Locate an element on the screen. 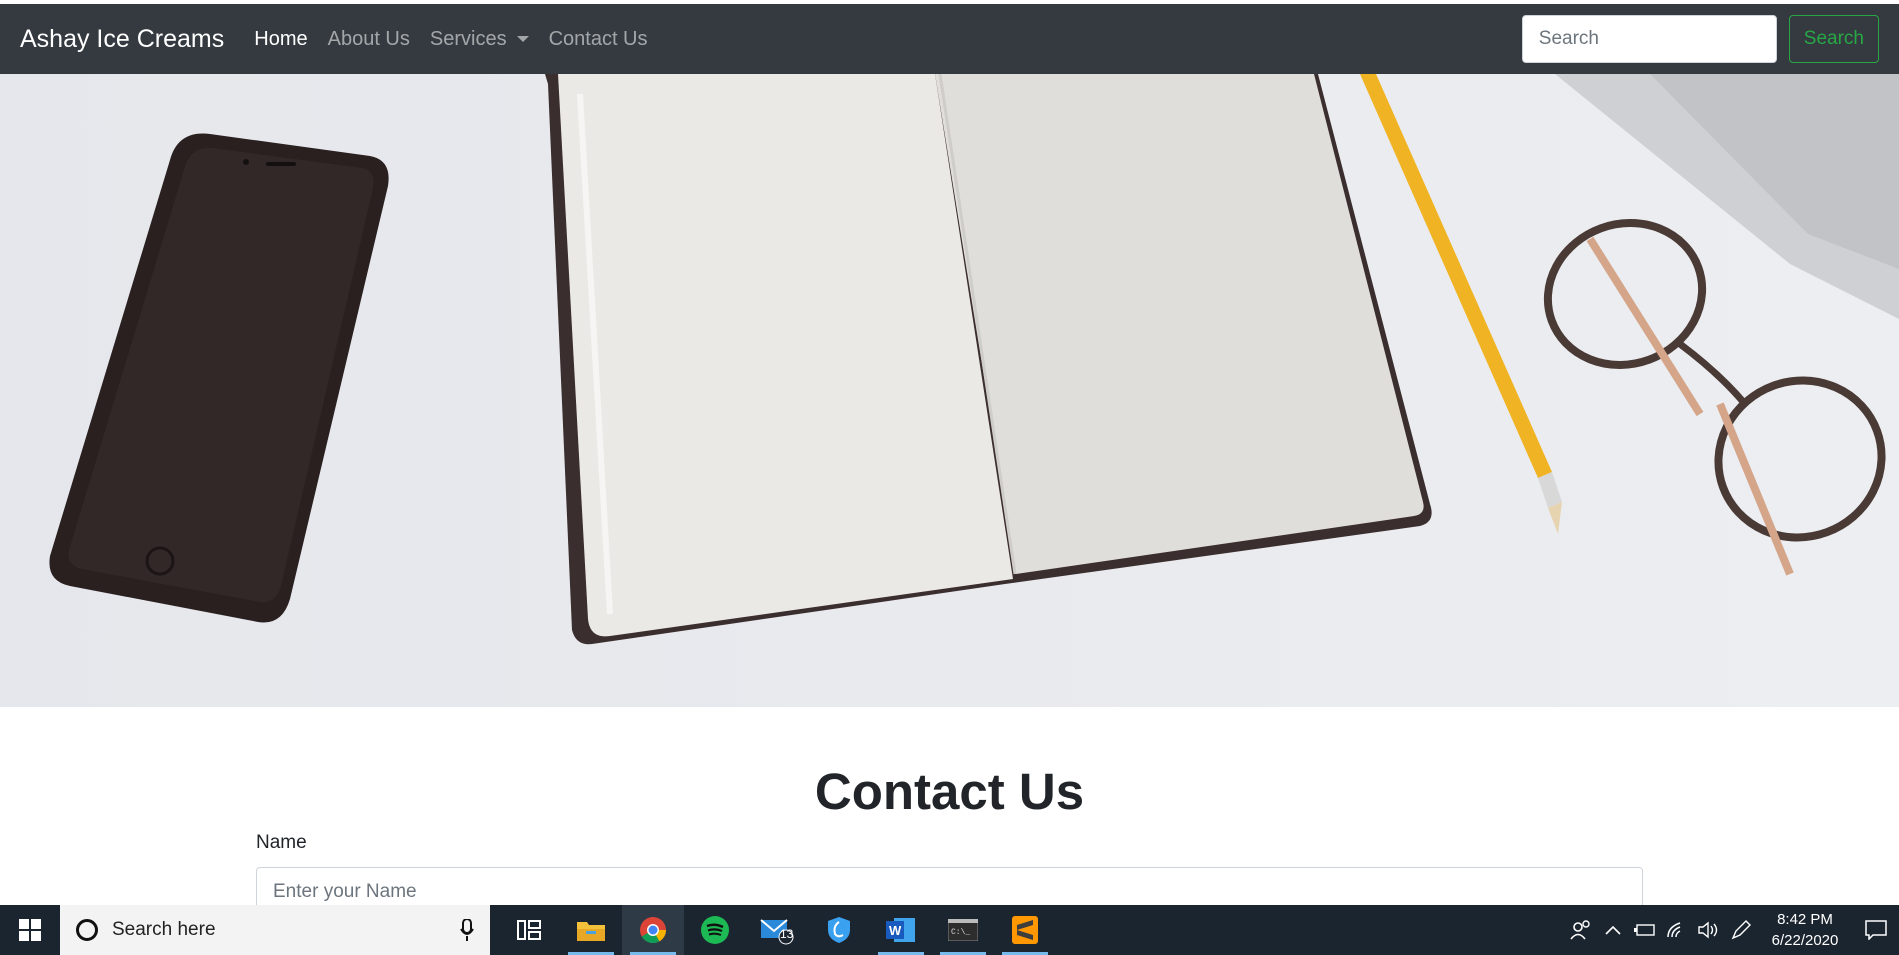 This screenshot has width=1899, height=955. nav-link-home: Home is located at coordinates (280, 39).